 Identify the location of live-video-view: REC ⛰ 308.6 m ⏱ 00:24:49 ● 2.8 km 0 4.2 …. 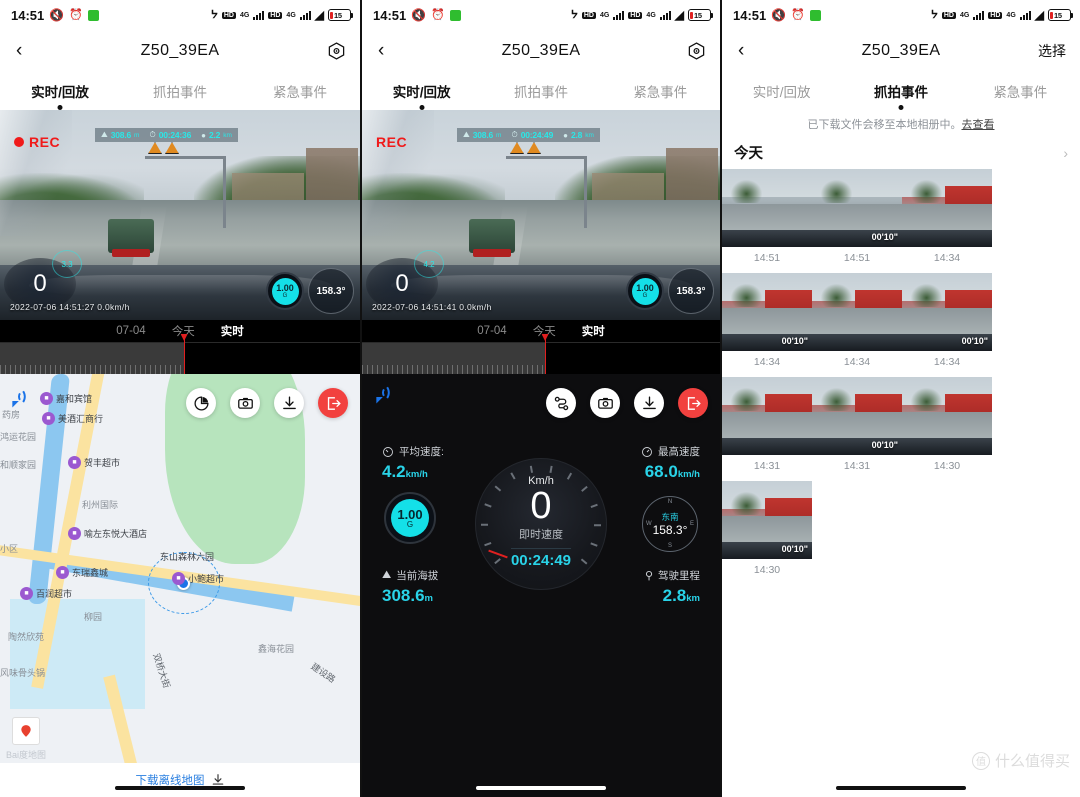
(541, 215).